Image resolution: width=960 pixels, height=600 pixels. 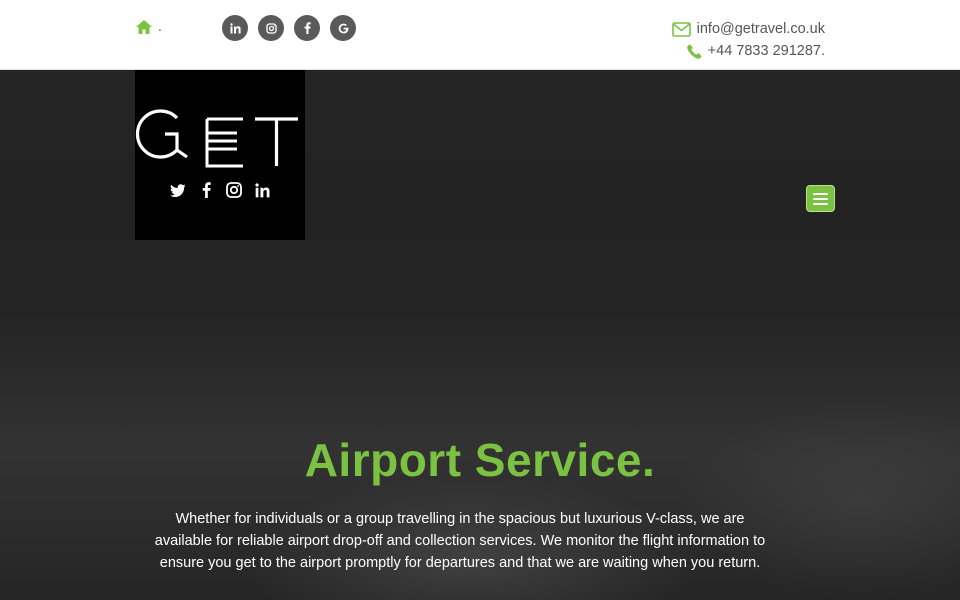 What do you see at coordinates (480, 460) in the screenshot?
I see `hero-title: Airport Service.` at bounding box center [480, 460].